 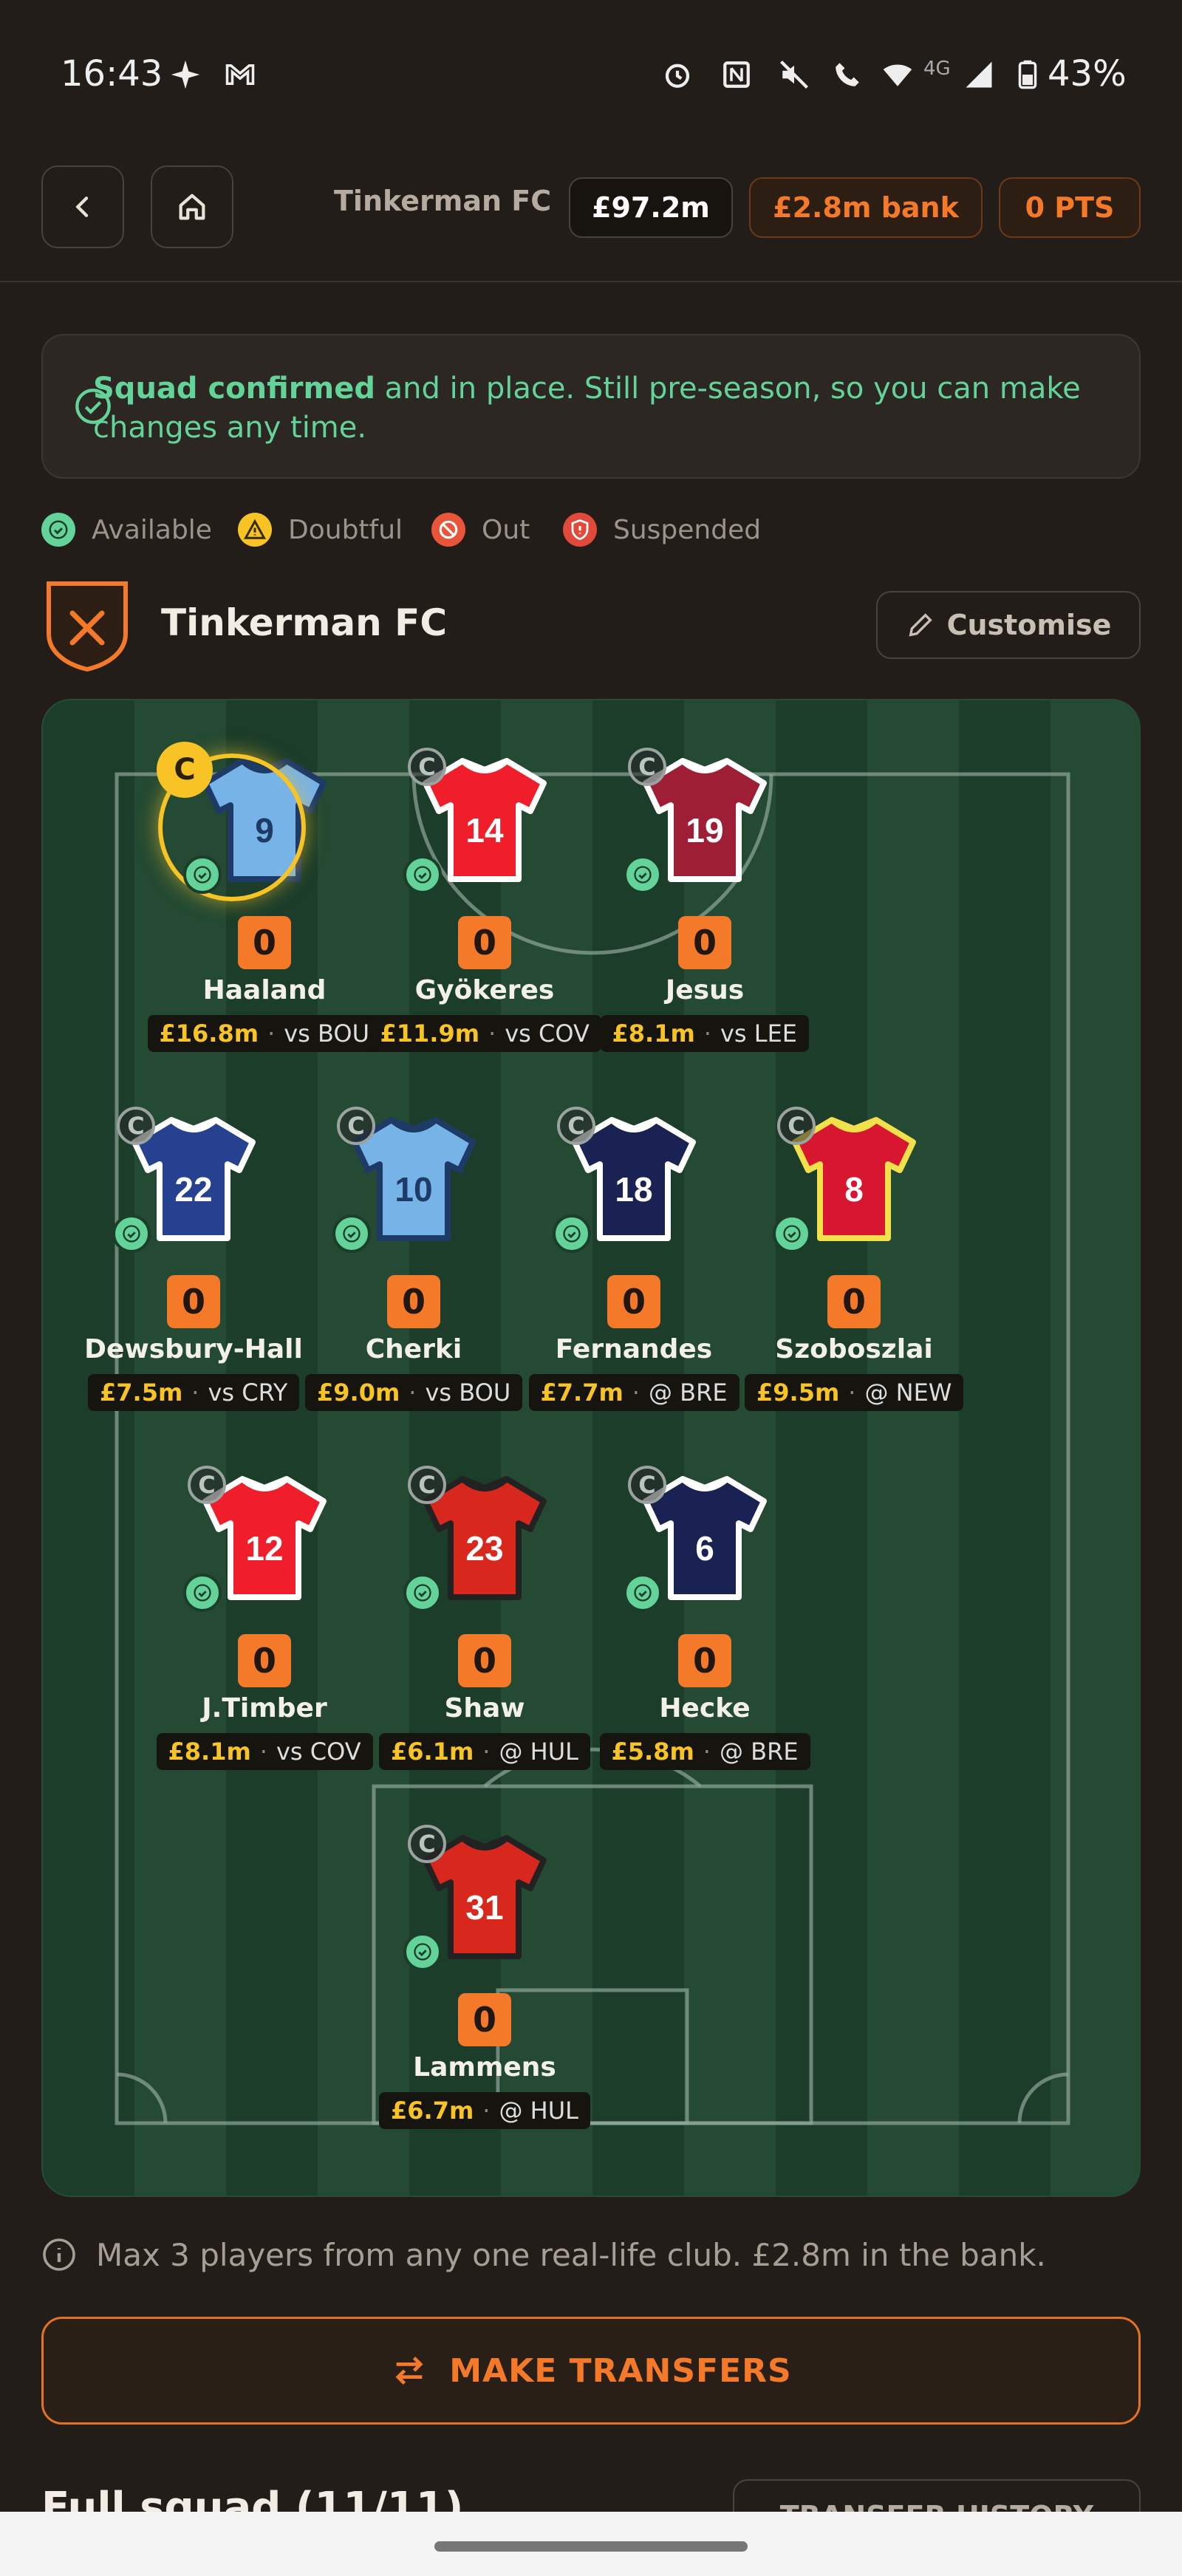 I want to click on home-gesture-handle, so click(x=591, y=2546).